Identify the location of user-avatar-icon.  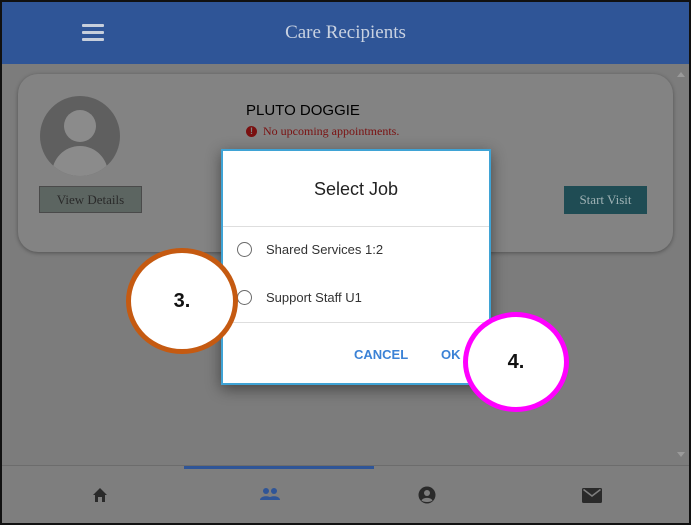
(80, 136).